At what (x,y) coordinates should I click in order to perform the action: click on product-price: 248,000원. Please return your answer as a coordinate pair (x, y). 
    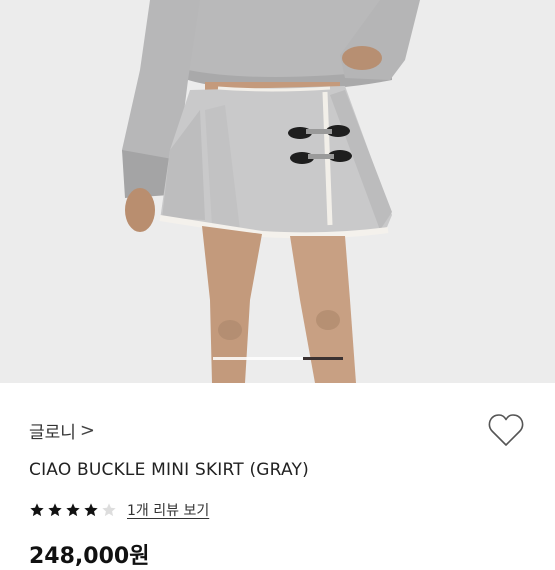
    Looking at the image, I should click on (89, 556).